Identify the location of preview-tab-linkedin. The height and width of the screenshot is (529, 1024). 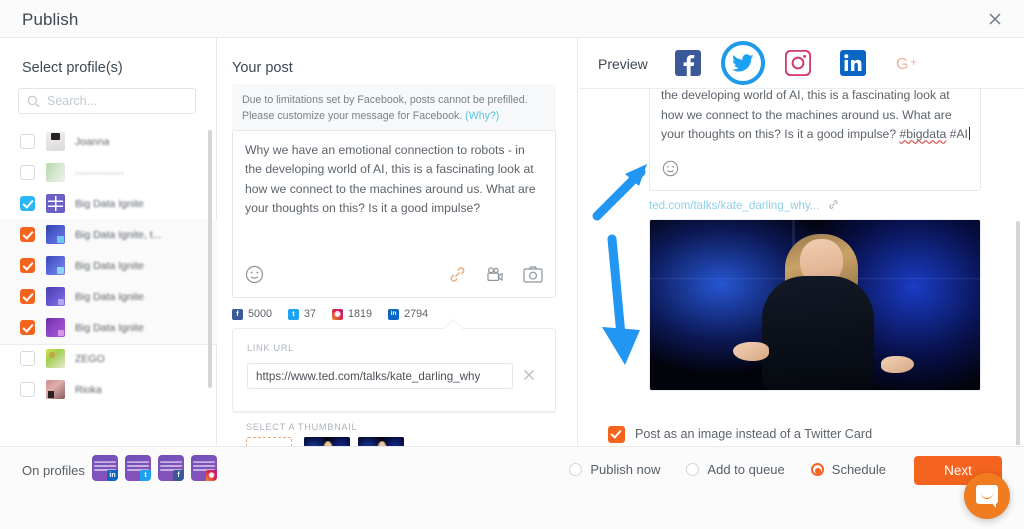
(853, 63).